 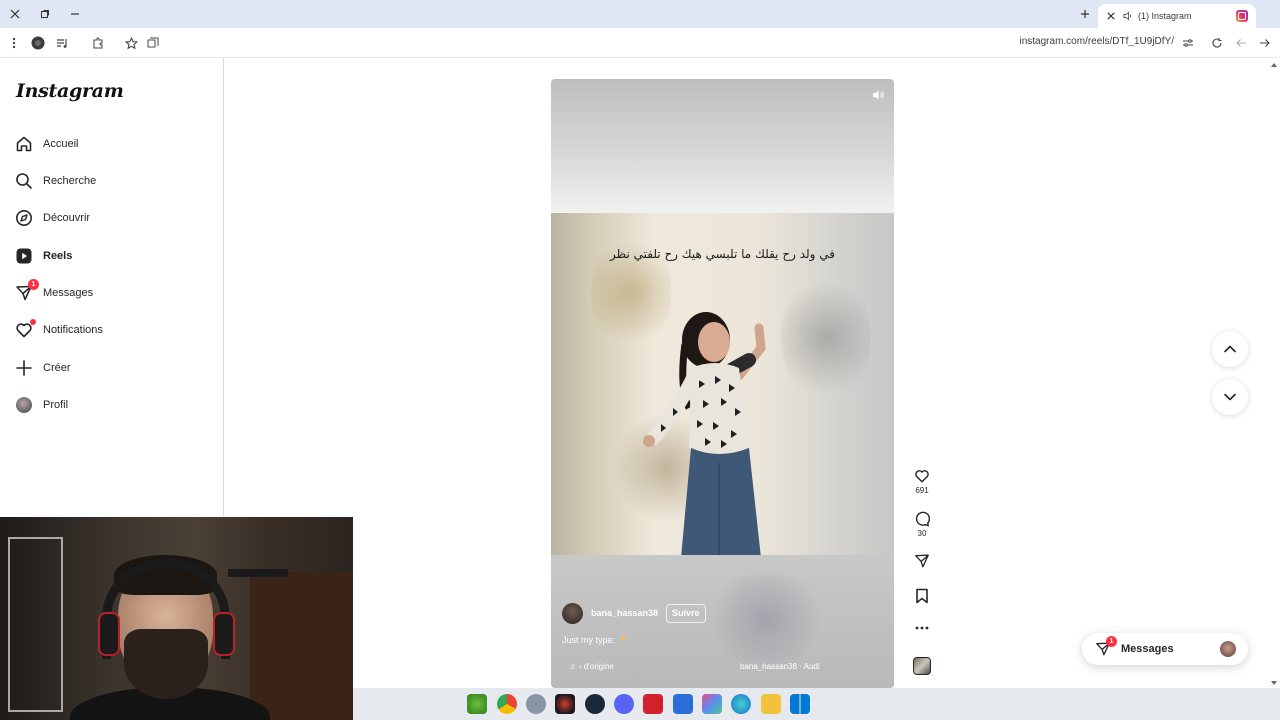 What do you see at coordinates (594, 639) in the screenshot?
I see `reel-caption: Just my type: ✦` at bounding box center [594, 639].